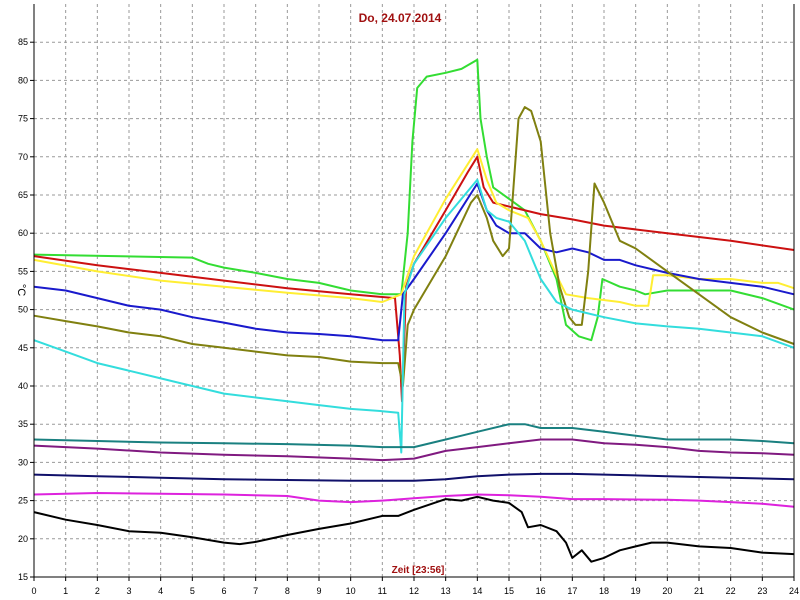 This screenshot has width=800, height=600. I want to click on y-tick-label-20: 20, so click(23, 539).